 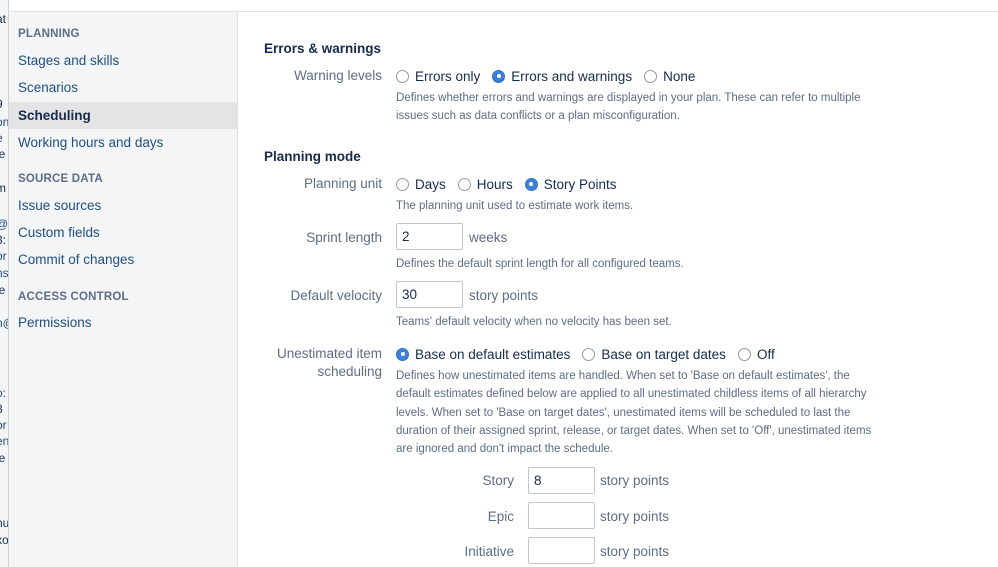 What do you see at coordinates (4, 122) in the screenshot?
I see `bg-fragment: on` at bounding box center [4, 122].